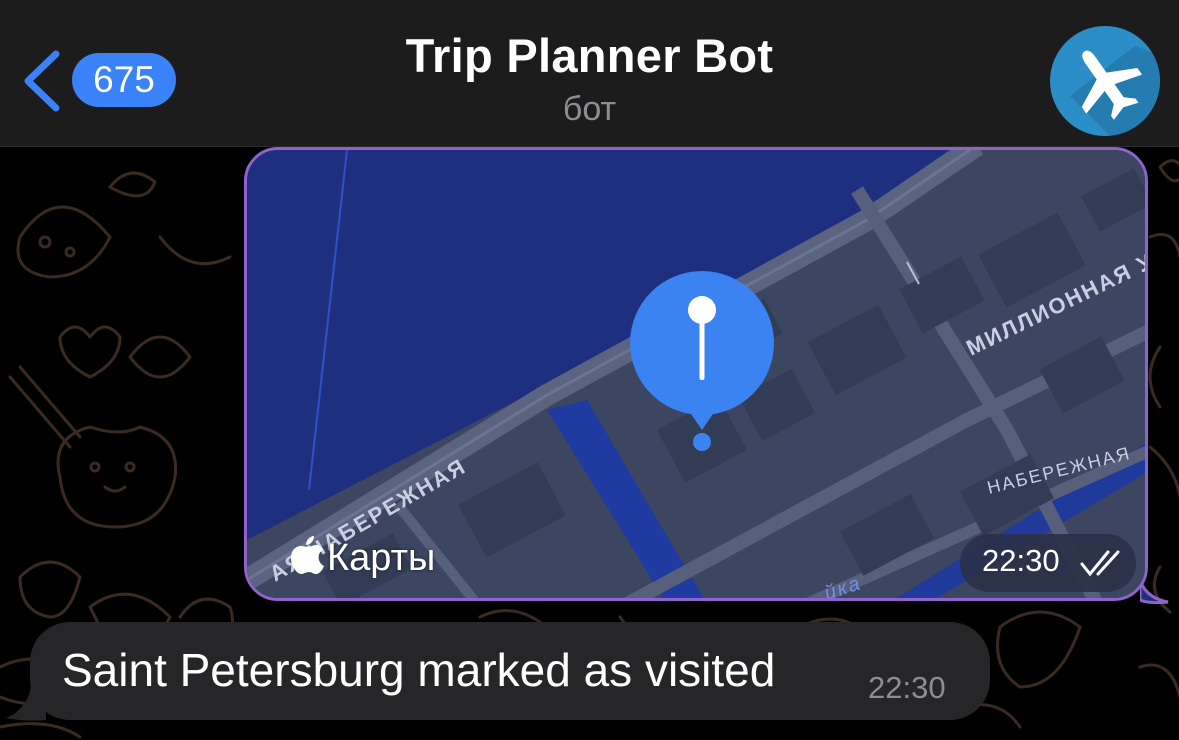 The height and width of the screenshot is (740, 1179). Describe the element at coordinates (381, 558) in the screenshot. I see `maps-provider-text: Карты` at that location.